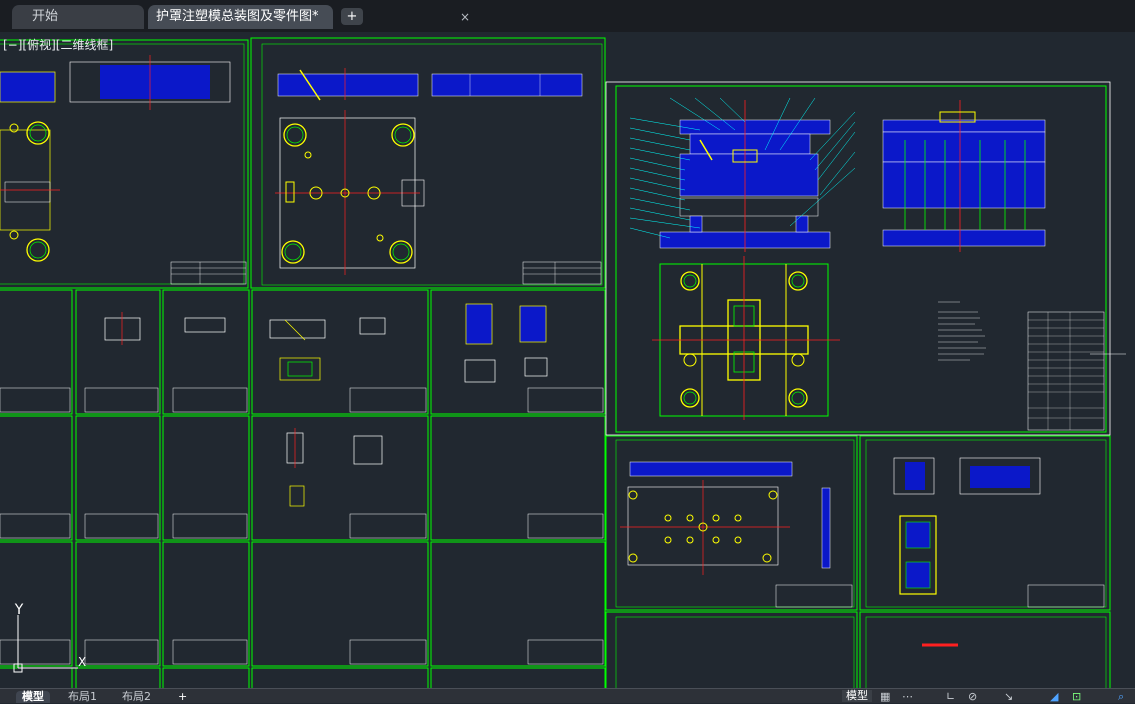  What do you see at coordinates (1076, 696) in the screenshot?
I see `dynamic-ucs-icon: ⊡` at bounding box center [1076, 696].